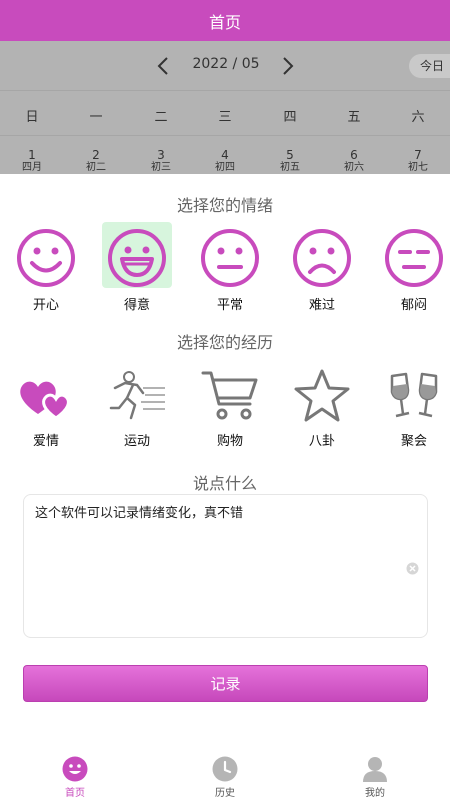 The width and height of the screenshot is (450, 800). Describe the element at coordinates (321, 305) in the screenshot. I see `mood-label: 难过` at that location.